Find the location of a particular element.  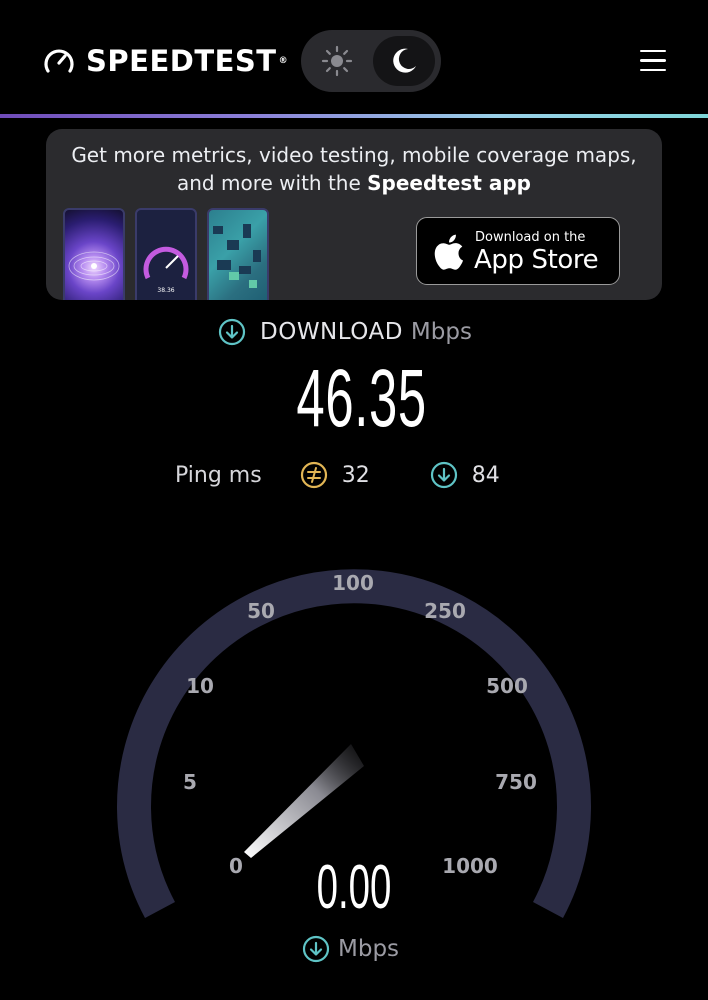

download-value: 46.35 is located at coordinates (361, 398).